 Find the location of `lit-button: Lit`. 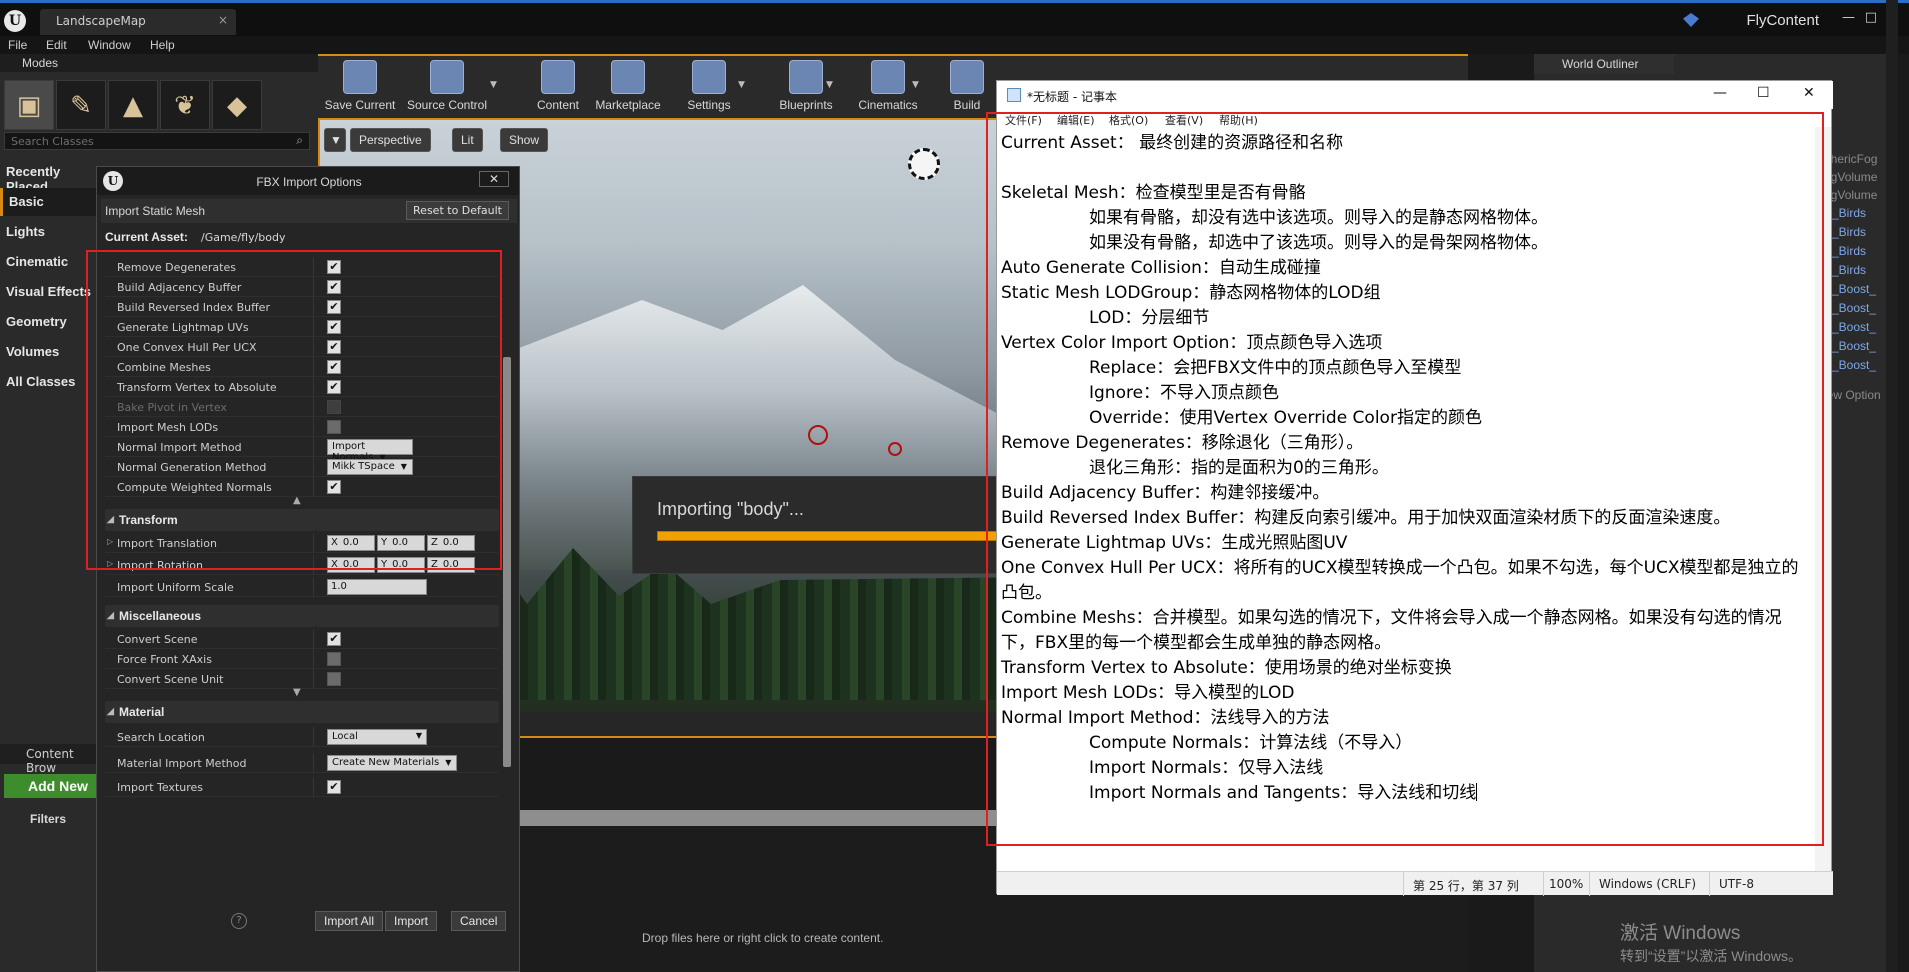

lit-button: Lit is located at coordinates (467, 140).